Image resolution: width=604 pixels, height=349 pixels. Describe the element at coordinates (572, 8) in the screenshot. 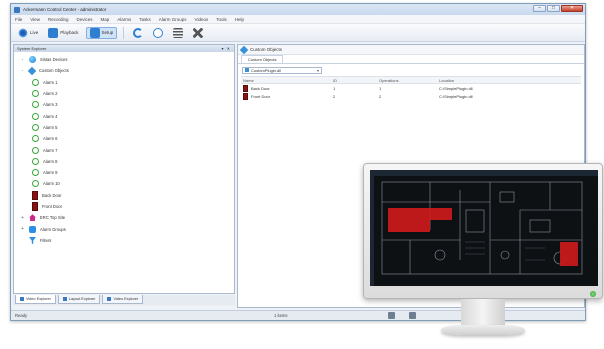

I see `close-button: ✕` at that location.